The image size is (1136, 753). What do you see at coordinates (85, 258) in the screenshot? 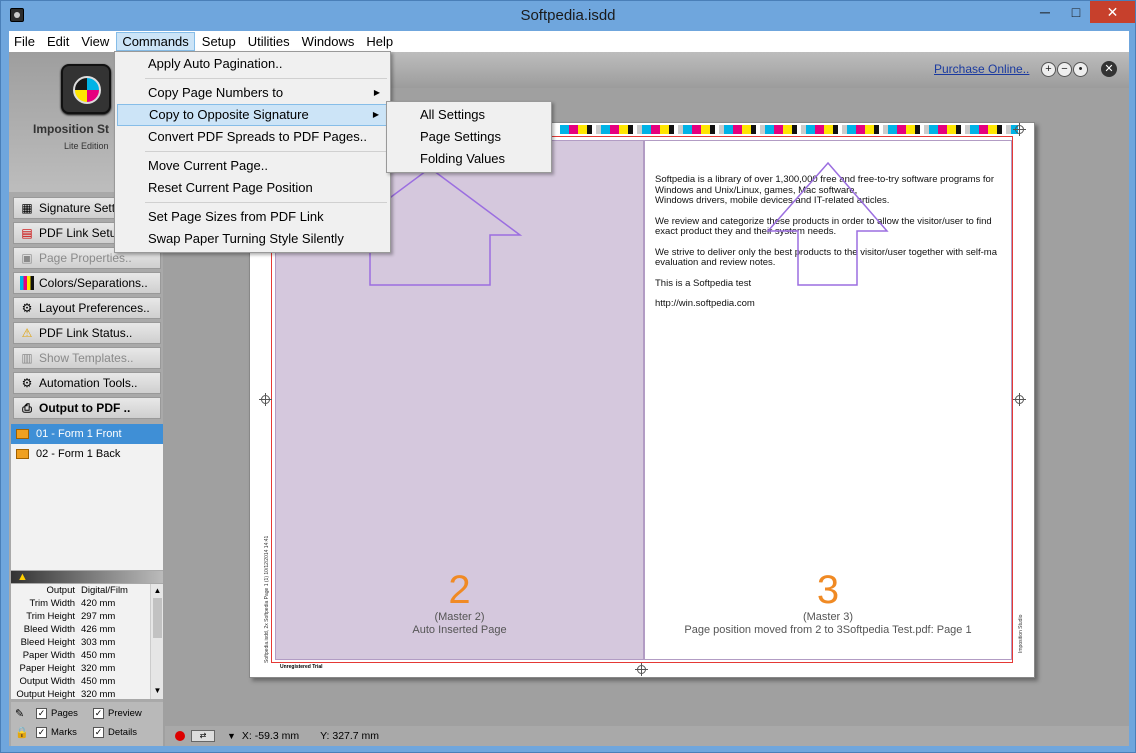
I see `sidebar-button-label: Page Properties..` at bounding box center [85, 258].